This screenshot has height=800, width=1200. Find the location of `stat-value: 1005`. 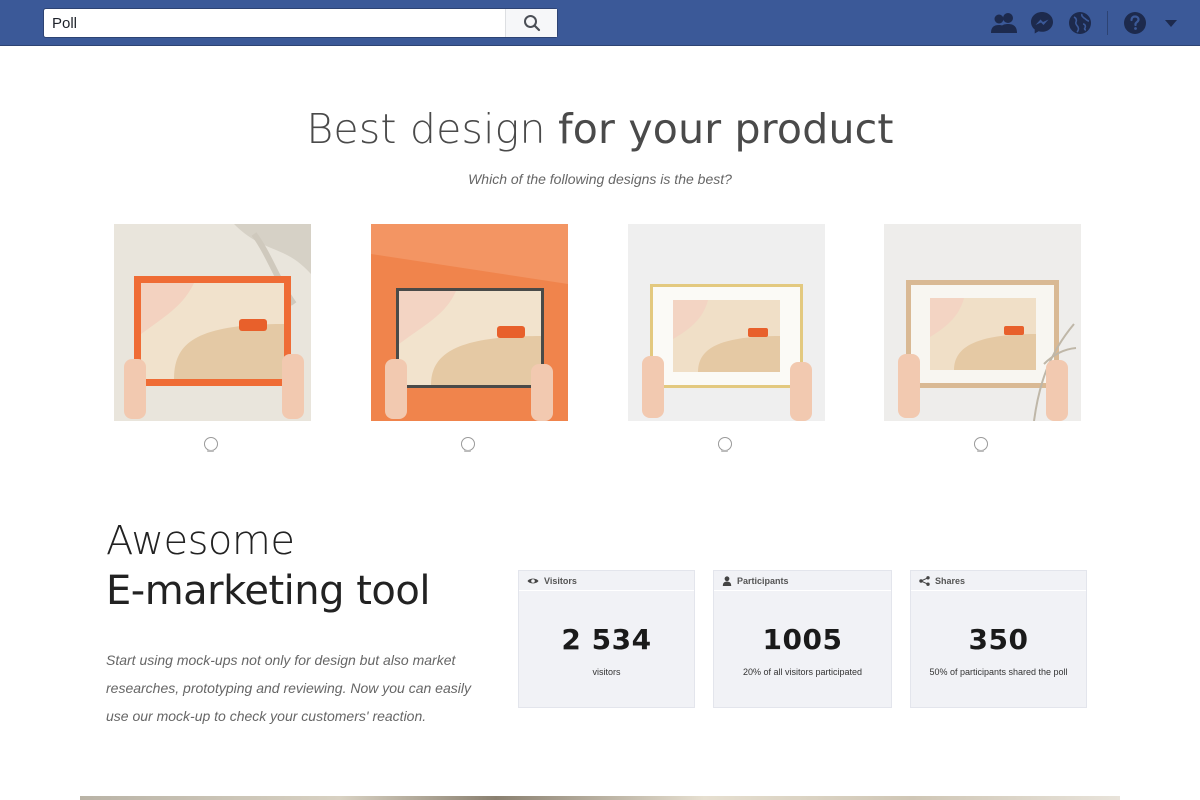

stat-value: 1005 is located at coordinates (802, 639).